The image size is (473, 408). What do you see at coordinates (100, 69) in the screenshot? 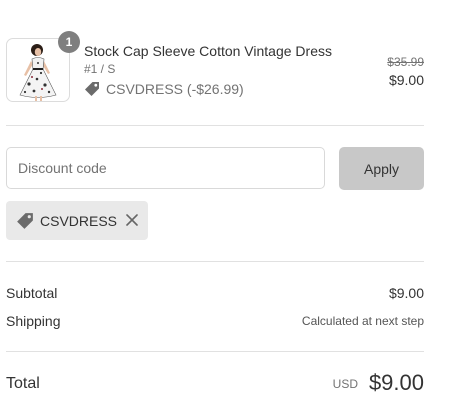
I see `product-variant: #1 / S` at bounding box center [100, 69].